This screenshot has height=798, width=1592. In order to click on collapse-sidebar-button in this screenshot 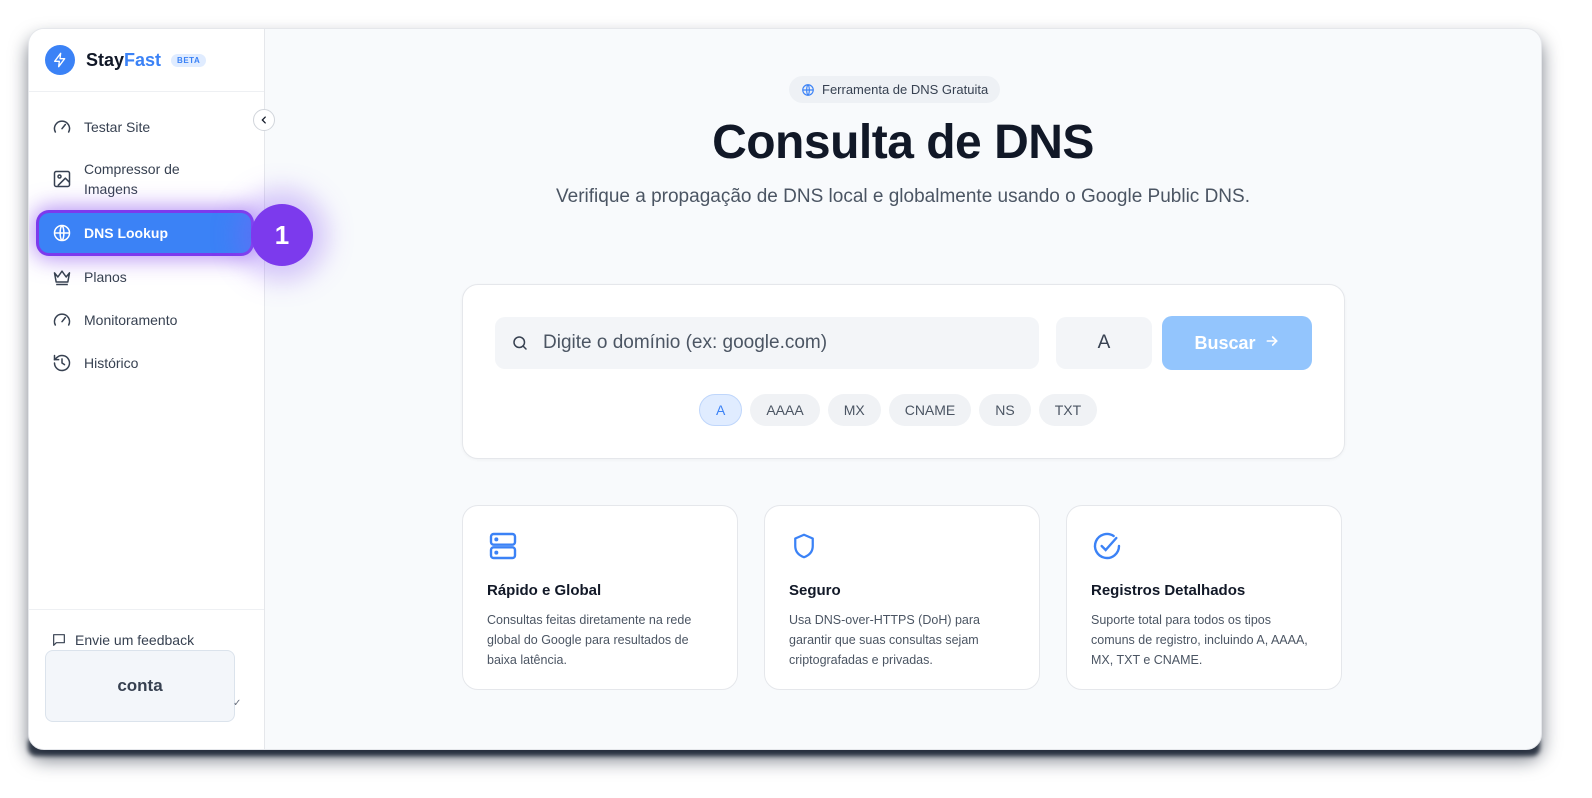, I will do `click(264, 120)`.